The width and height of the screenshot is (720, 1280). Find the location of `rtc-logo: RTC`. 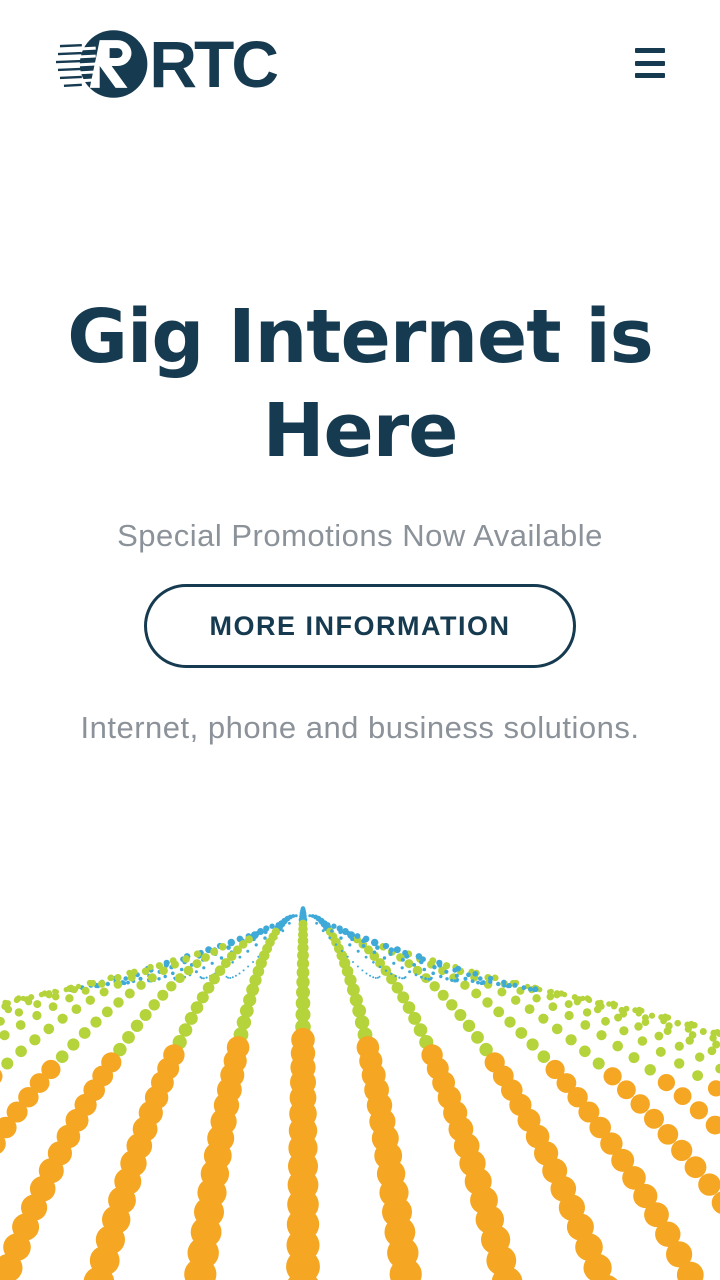

rtc-logo: RTC is located at coordinates (167, 64).